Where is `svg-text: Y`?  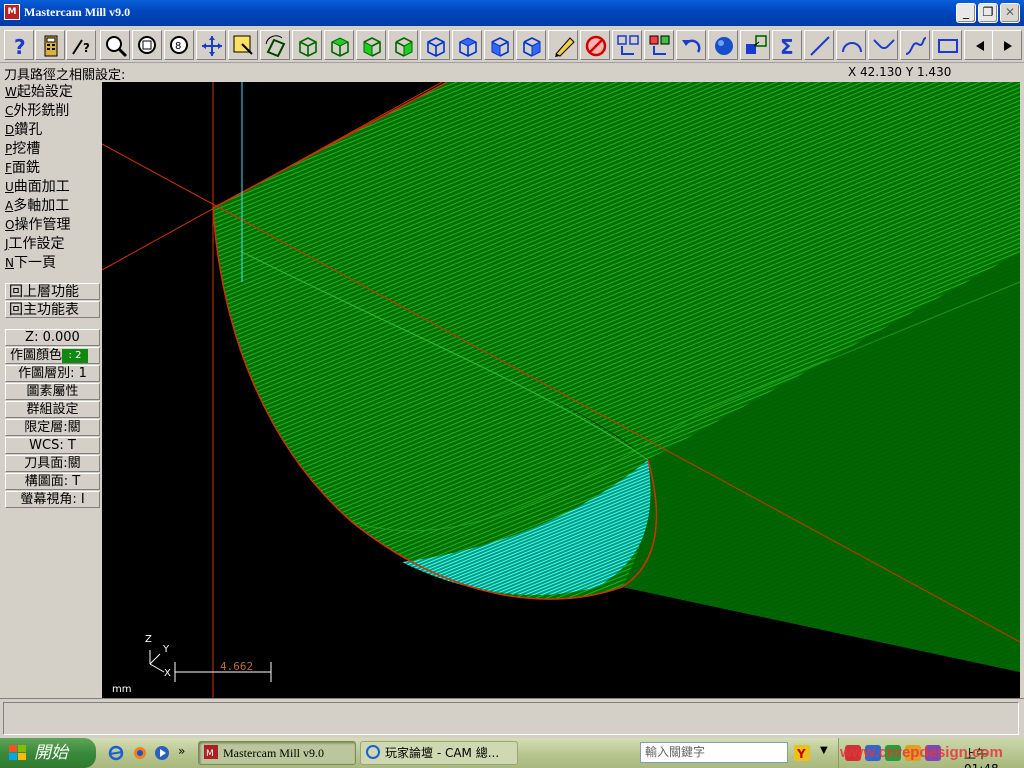
svg-text: Y is located at coordinates (801, 754).